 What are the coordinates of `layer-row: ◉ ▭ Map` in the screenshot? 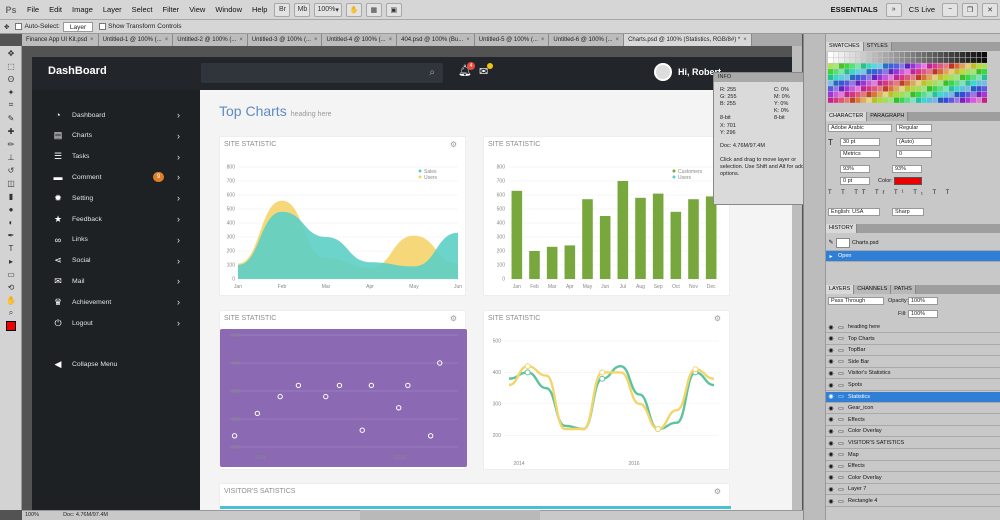 It's located at (913, 455).